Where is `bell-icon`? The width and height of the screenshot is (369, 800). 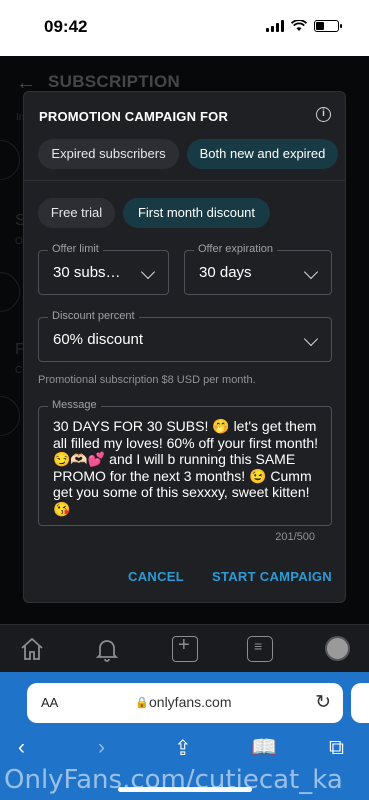 bell-icon is located at coordinates (107, 649).